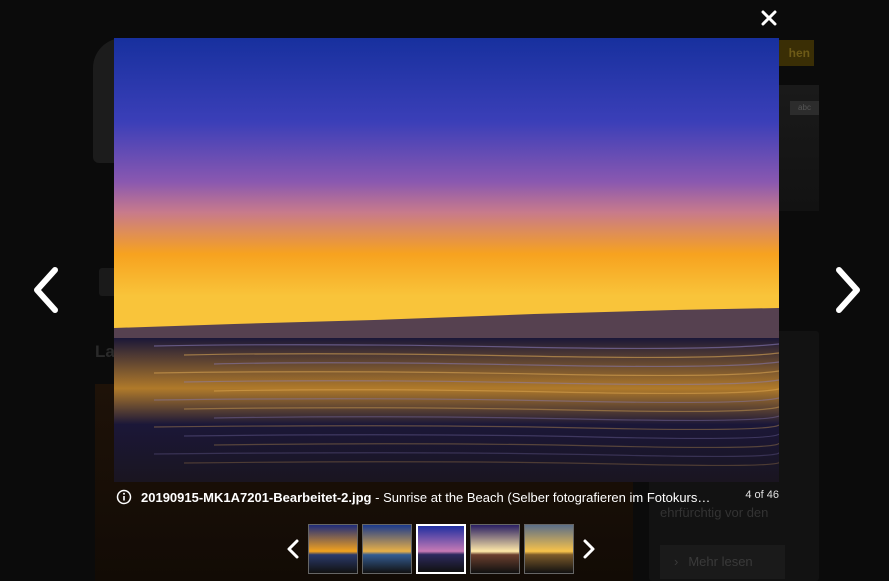 The height and width of the screenshot is (581, 889). What do you see at coordinates (804, 108) in the screenshot?
I see `background-side-badge: abc` at bounding box center [804, 108].